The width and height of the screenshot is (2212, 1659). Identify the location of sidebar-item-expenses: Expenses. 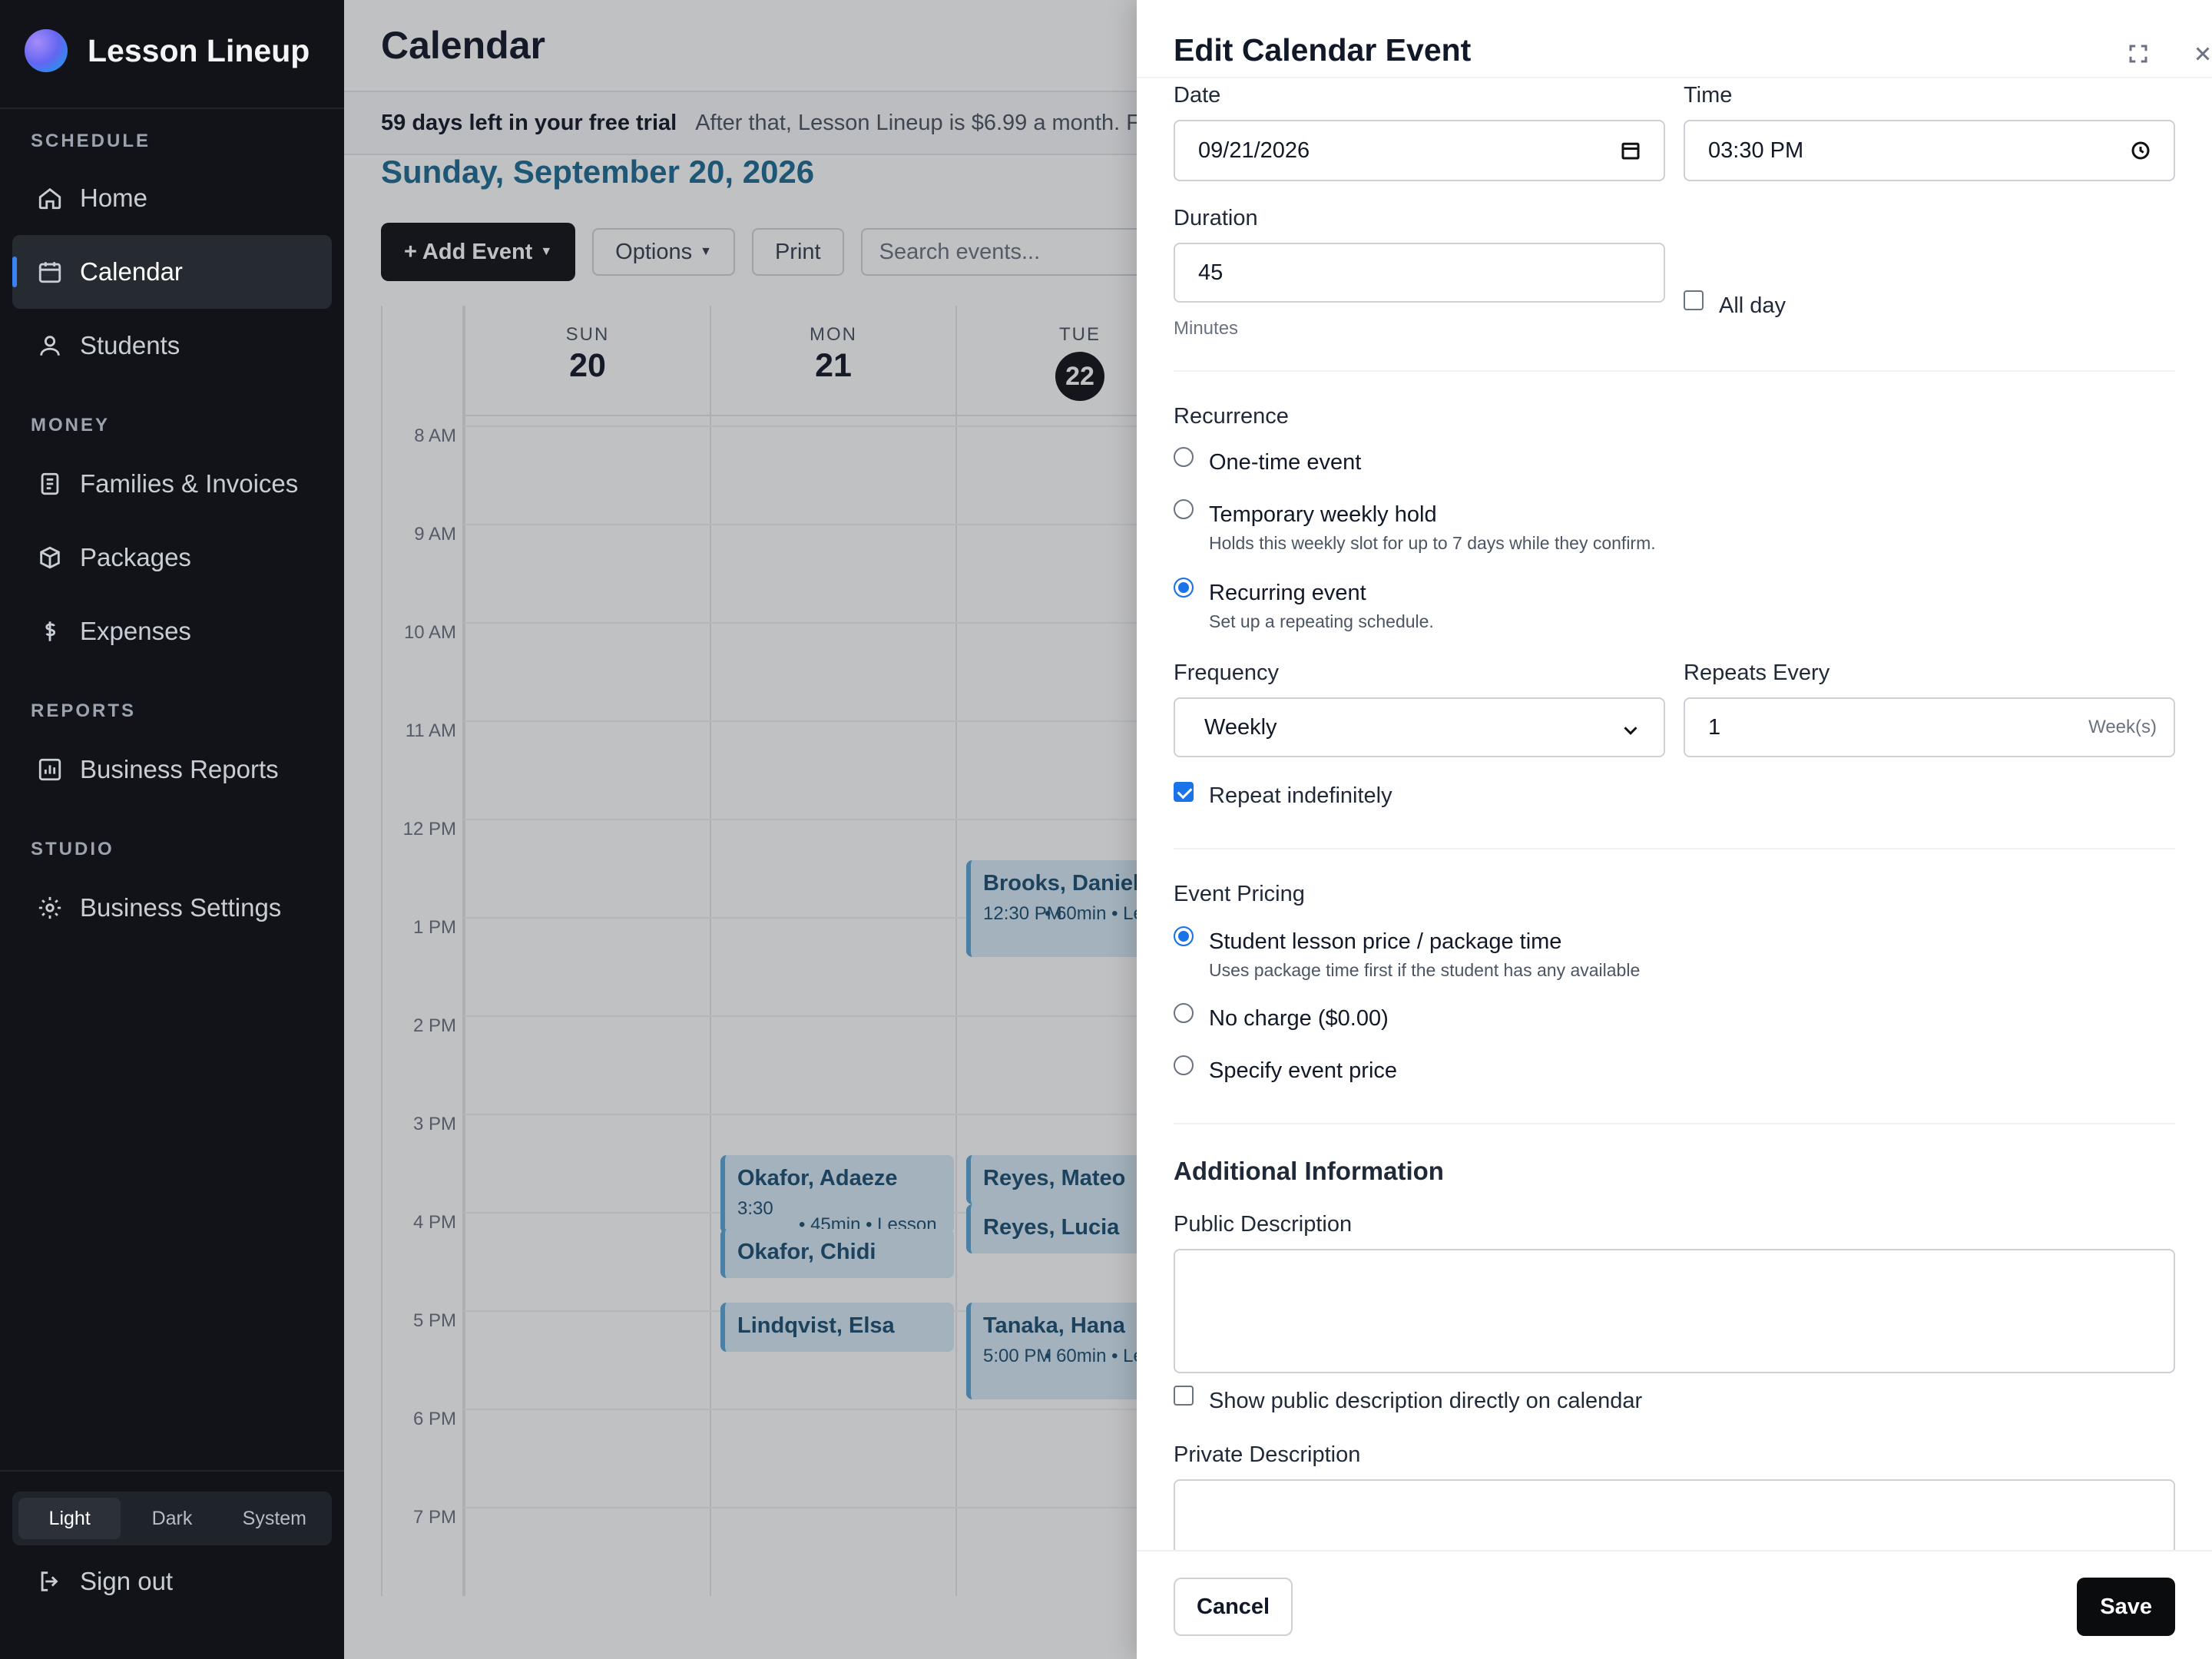
(172, 631).